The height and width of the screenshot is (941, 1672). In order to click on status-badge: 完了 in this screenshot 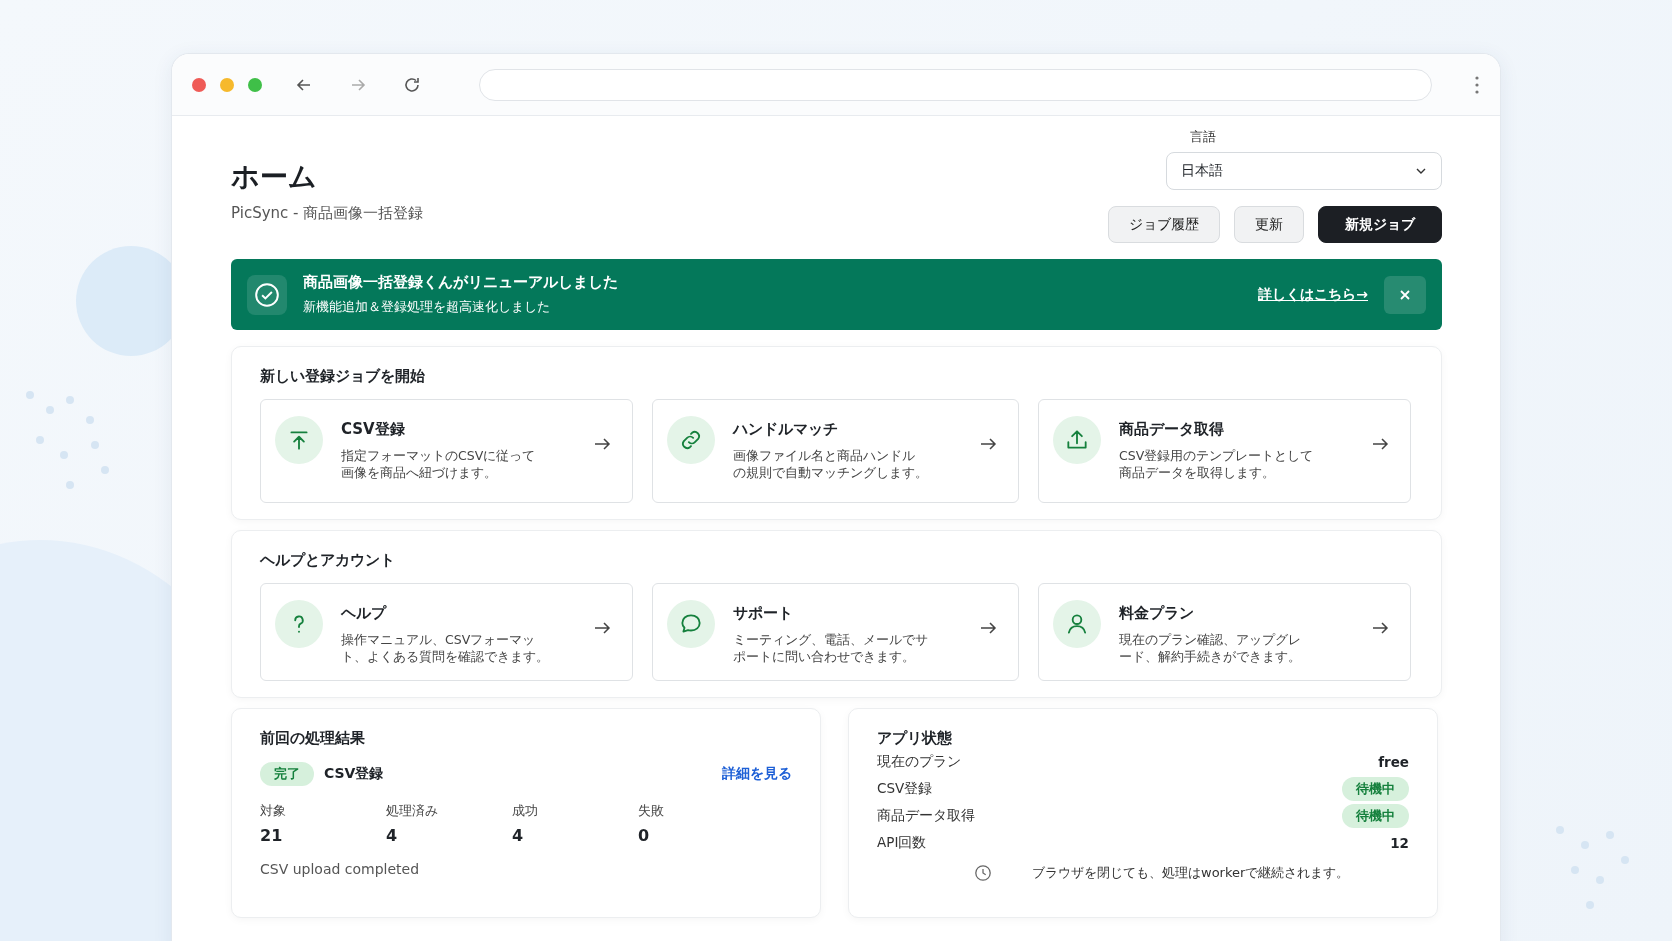, I will do `click(287, 774)`.